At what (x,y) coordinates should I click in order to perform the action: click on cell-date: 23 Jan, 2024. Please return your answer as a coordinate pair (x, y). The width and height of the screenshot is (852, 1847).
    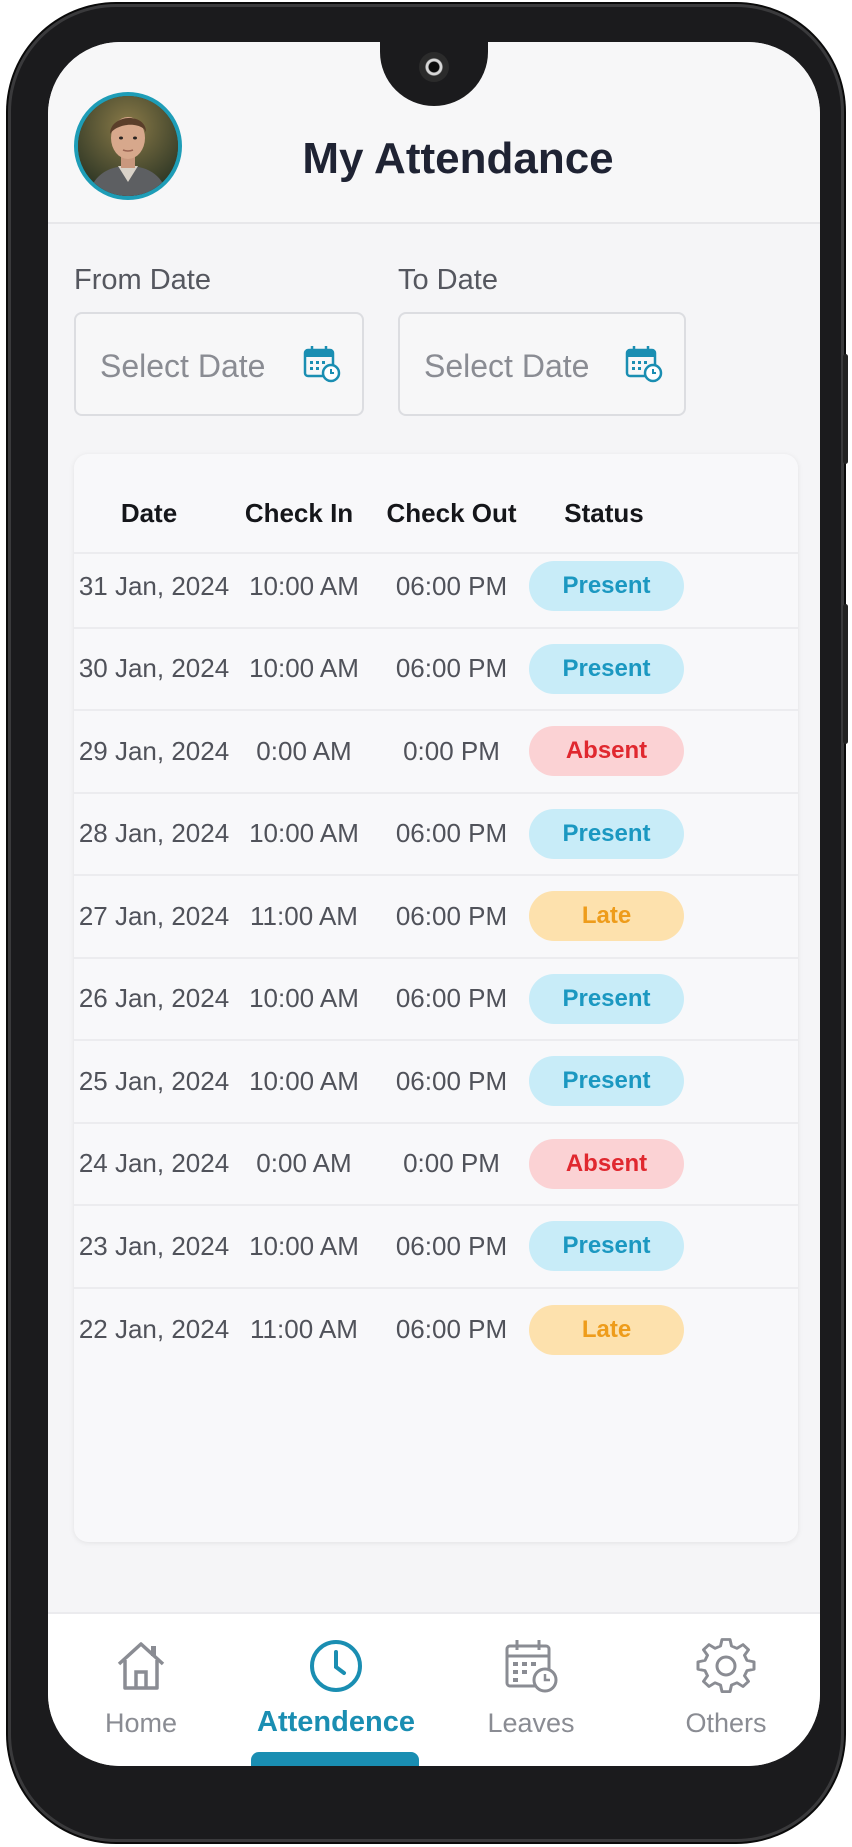
    Looking at the image, I should click on (154, 1245).